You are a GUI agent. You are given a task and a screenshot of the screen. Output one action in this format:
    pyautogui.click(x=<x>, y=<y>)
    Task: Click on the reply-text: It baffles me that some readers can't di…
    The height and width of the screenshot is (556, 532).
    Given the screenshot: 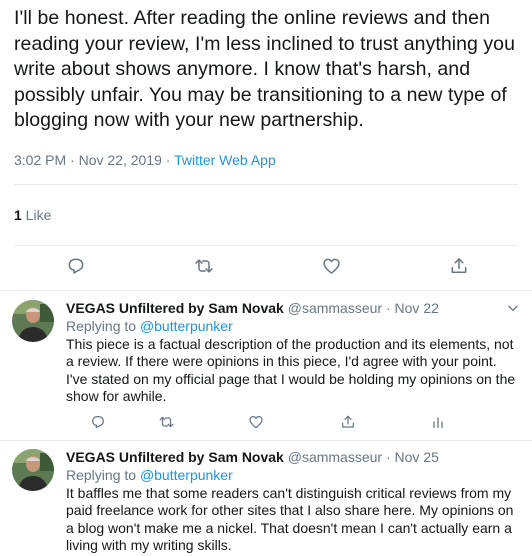 What is the action you would take?
    pyautogui.click(x=290, y=519)
    